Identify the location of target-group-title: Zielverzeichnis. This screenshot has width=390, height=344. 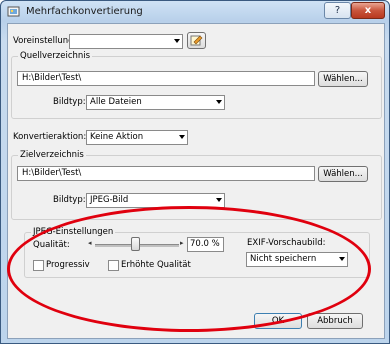
(52, 155).